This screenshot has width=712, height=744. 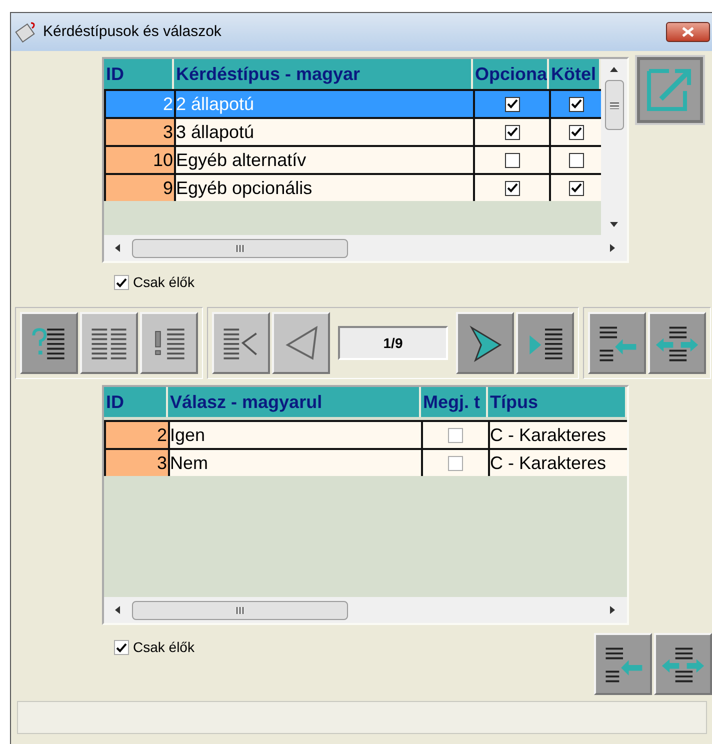 What do you see at coordinates (294, 462) in the screenshot?
I see `table-cell: Nem` at bounding box center [294, 462].